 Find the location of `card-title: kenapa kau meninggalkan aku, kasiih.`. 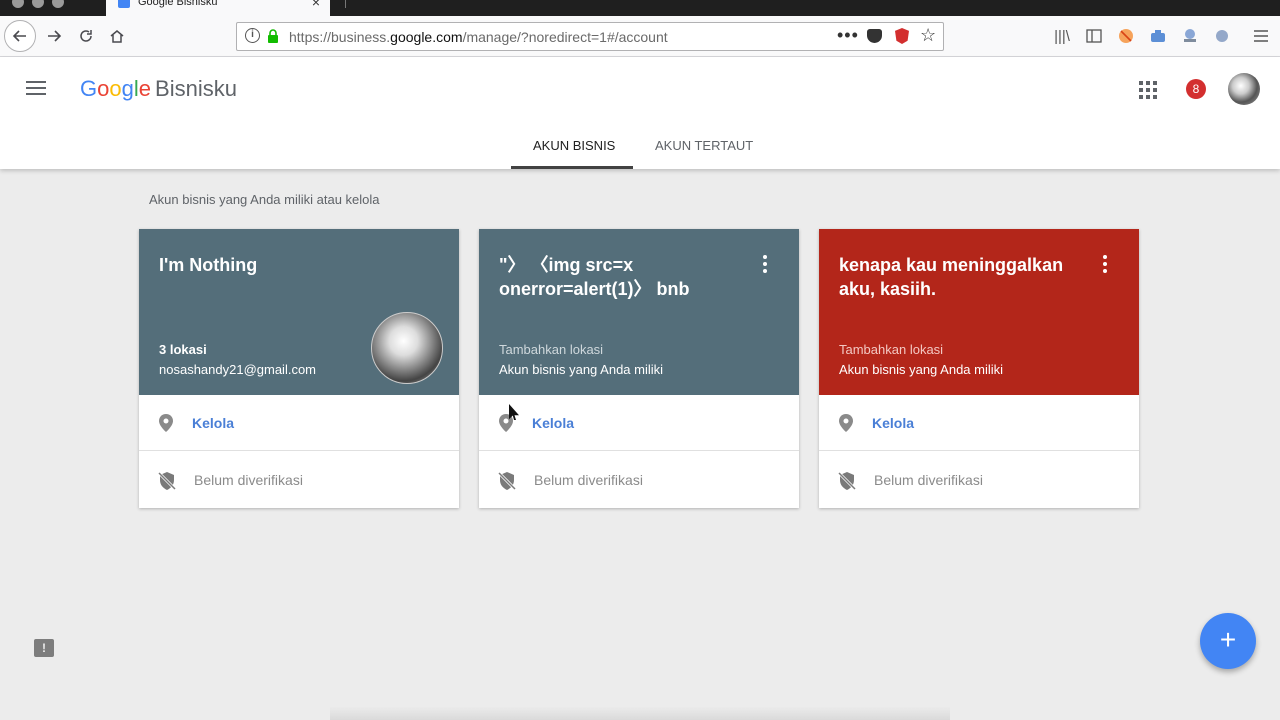

card-title: kenapa kau meninggalkan aku, kasiih. is located at coordinates (951, 277).